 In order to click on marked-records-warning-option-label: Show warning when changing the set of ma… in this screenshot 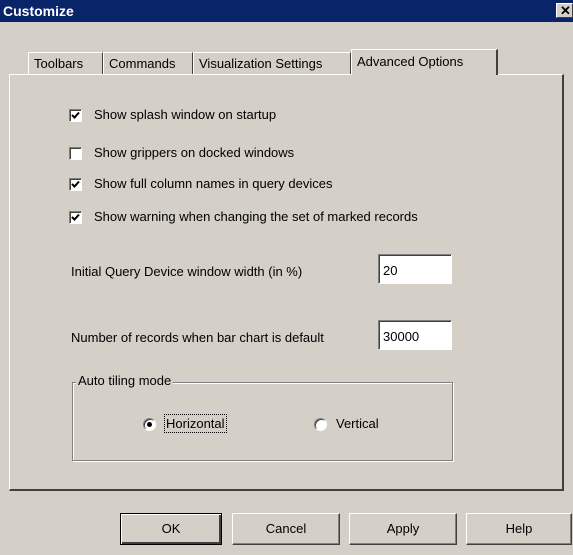, I will do `click(256, 216)`.